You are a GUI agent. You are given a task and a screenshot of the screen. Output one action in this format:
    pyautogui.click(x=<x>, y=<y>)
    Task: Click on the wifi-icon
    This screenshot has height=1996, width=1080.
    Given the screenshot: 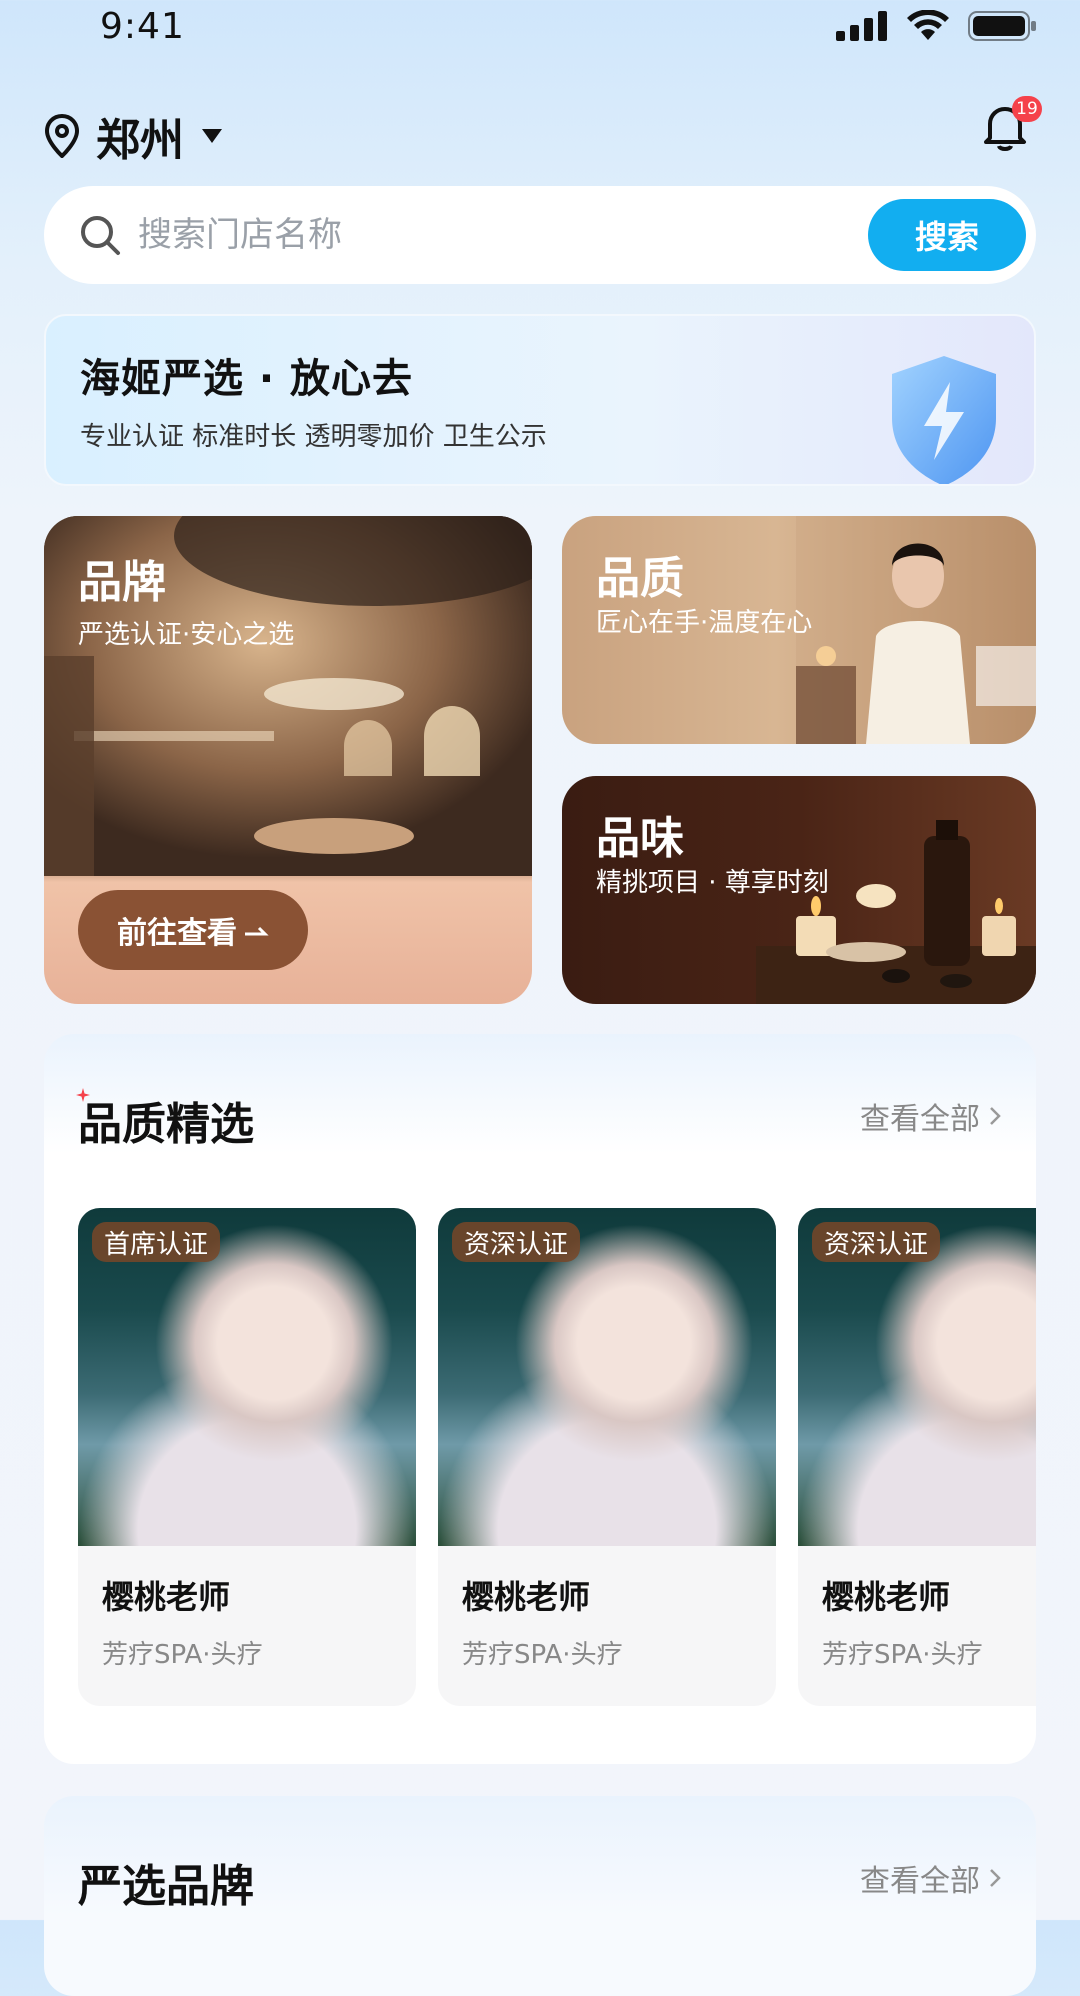 What is the action you would take?
    pyautogui.click(x=928, y=25)
    